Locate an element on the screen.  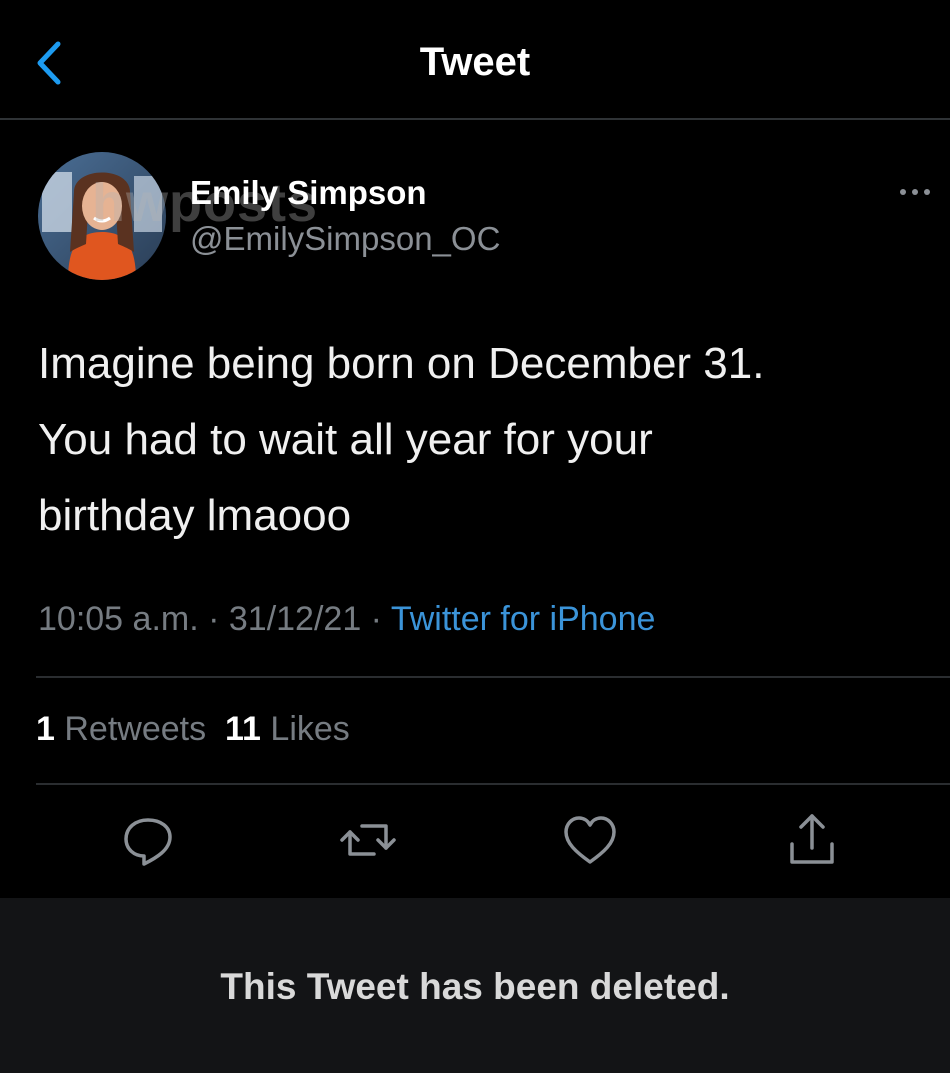
tweet-time: 10:05 a.m. is located at coordinates (118, 619).